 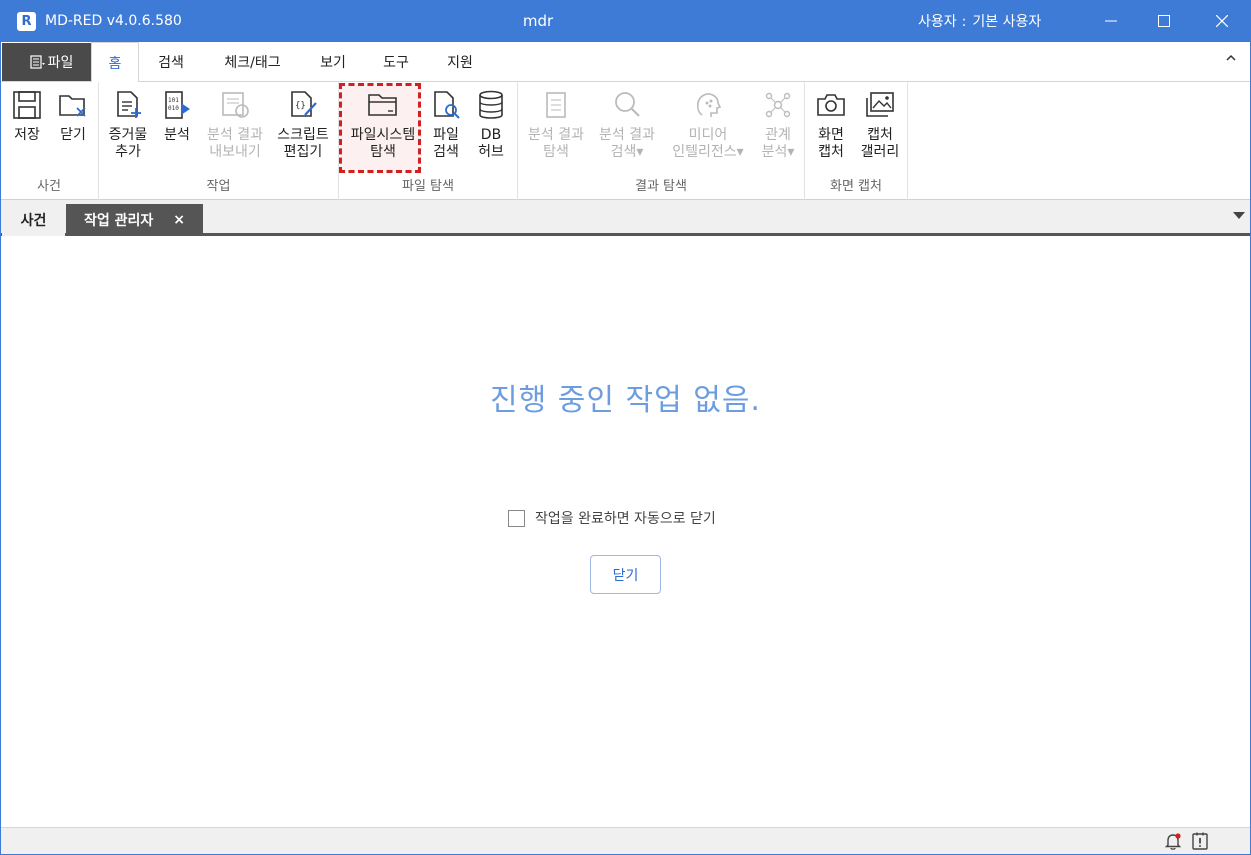 I want to click on user-label: 사용자: 기본 사용자, so click(x=979, y=21).